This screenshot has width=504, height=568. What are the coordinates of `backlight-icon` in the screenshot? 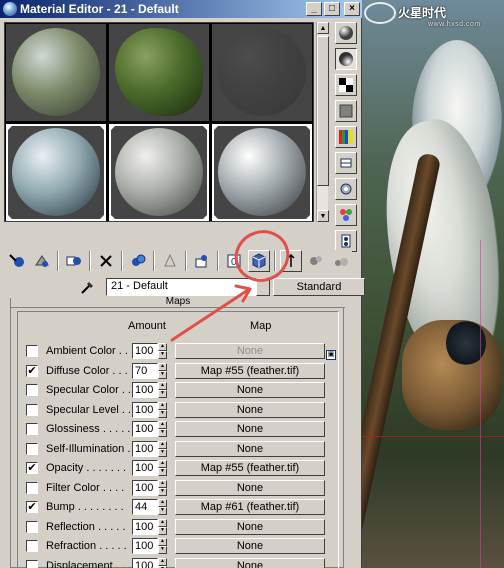 It's located at (346, 59).